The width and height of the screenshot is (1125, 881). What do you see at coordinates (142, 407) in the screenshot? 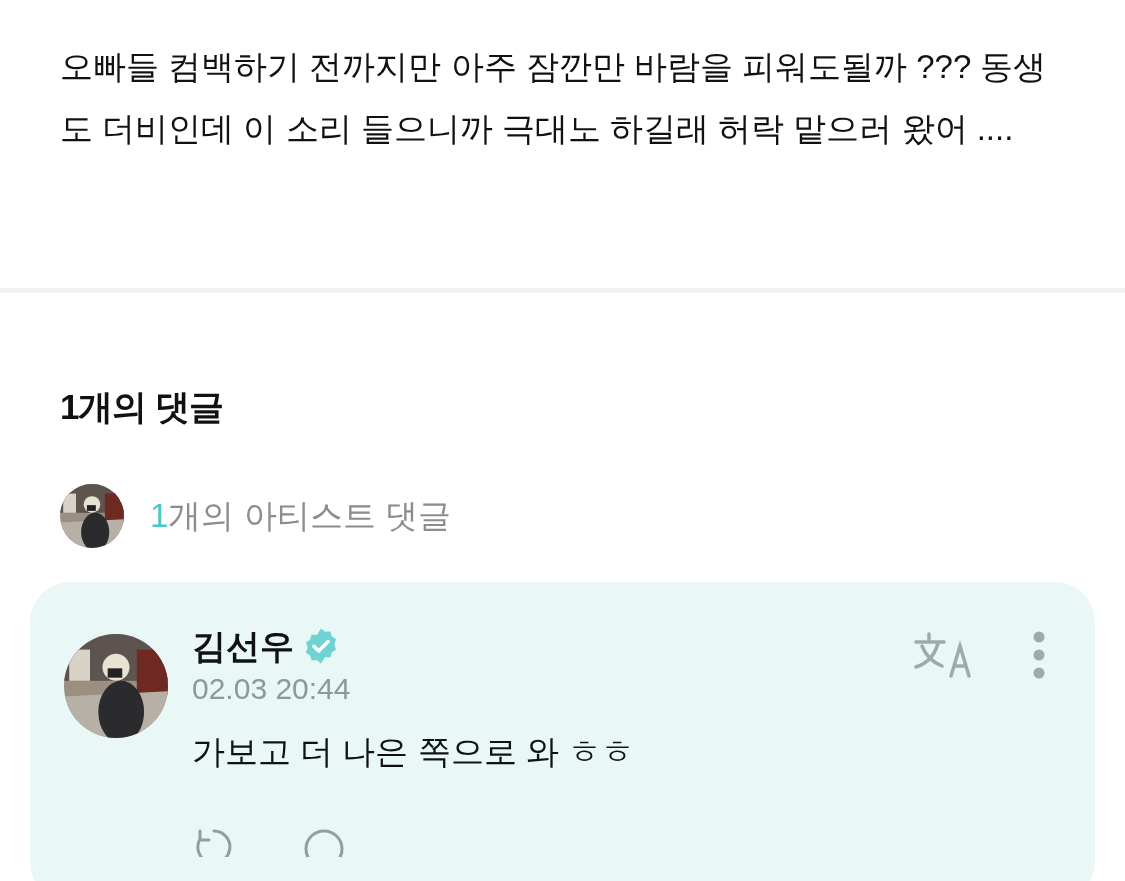
I see `comments-heading: 1개의 댓글` at bounding box center [142, 407].